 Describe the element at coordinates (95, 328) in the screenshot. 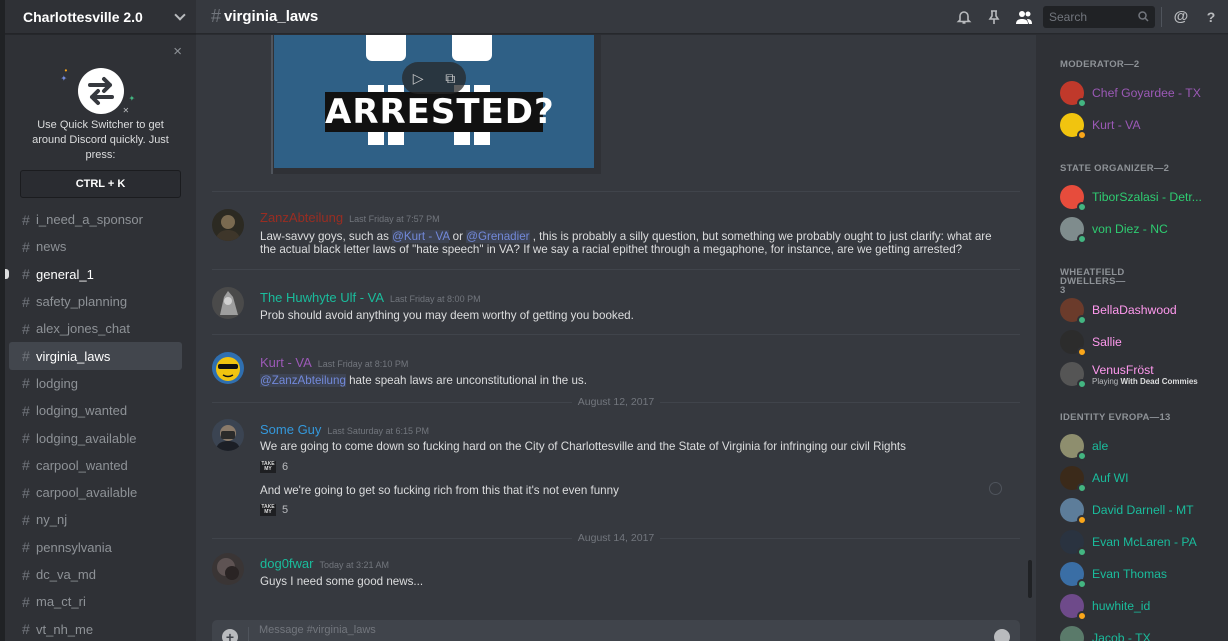

I see `channel-alex-jones-chat: # alex_jones_chat` at that location.